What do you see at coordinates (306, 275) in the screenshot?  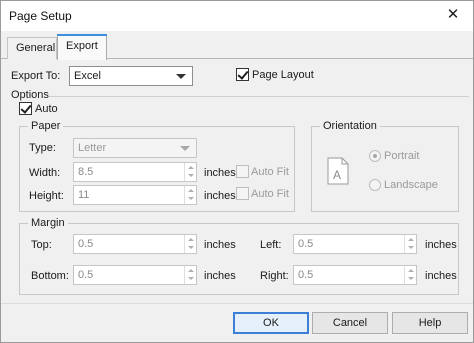 I see `margin-right-value: 0.5` at bounding box center [306, 275].